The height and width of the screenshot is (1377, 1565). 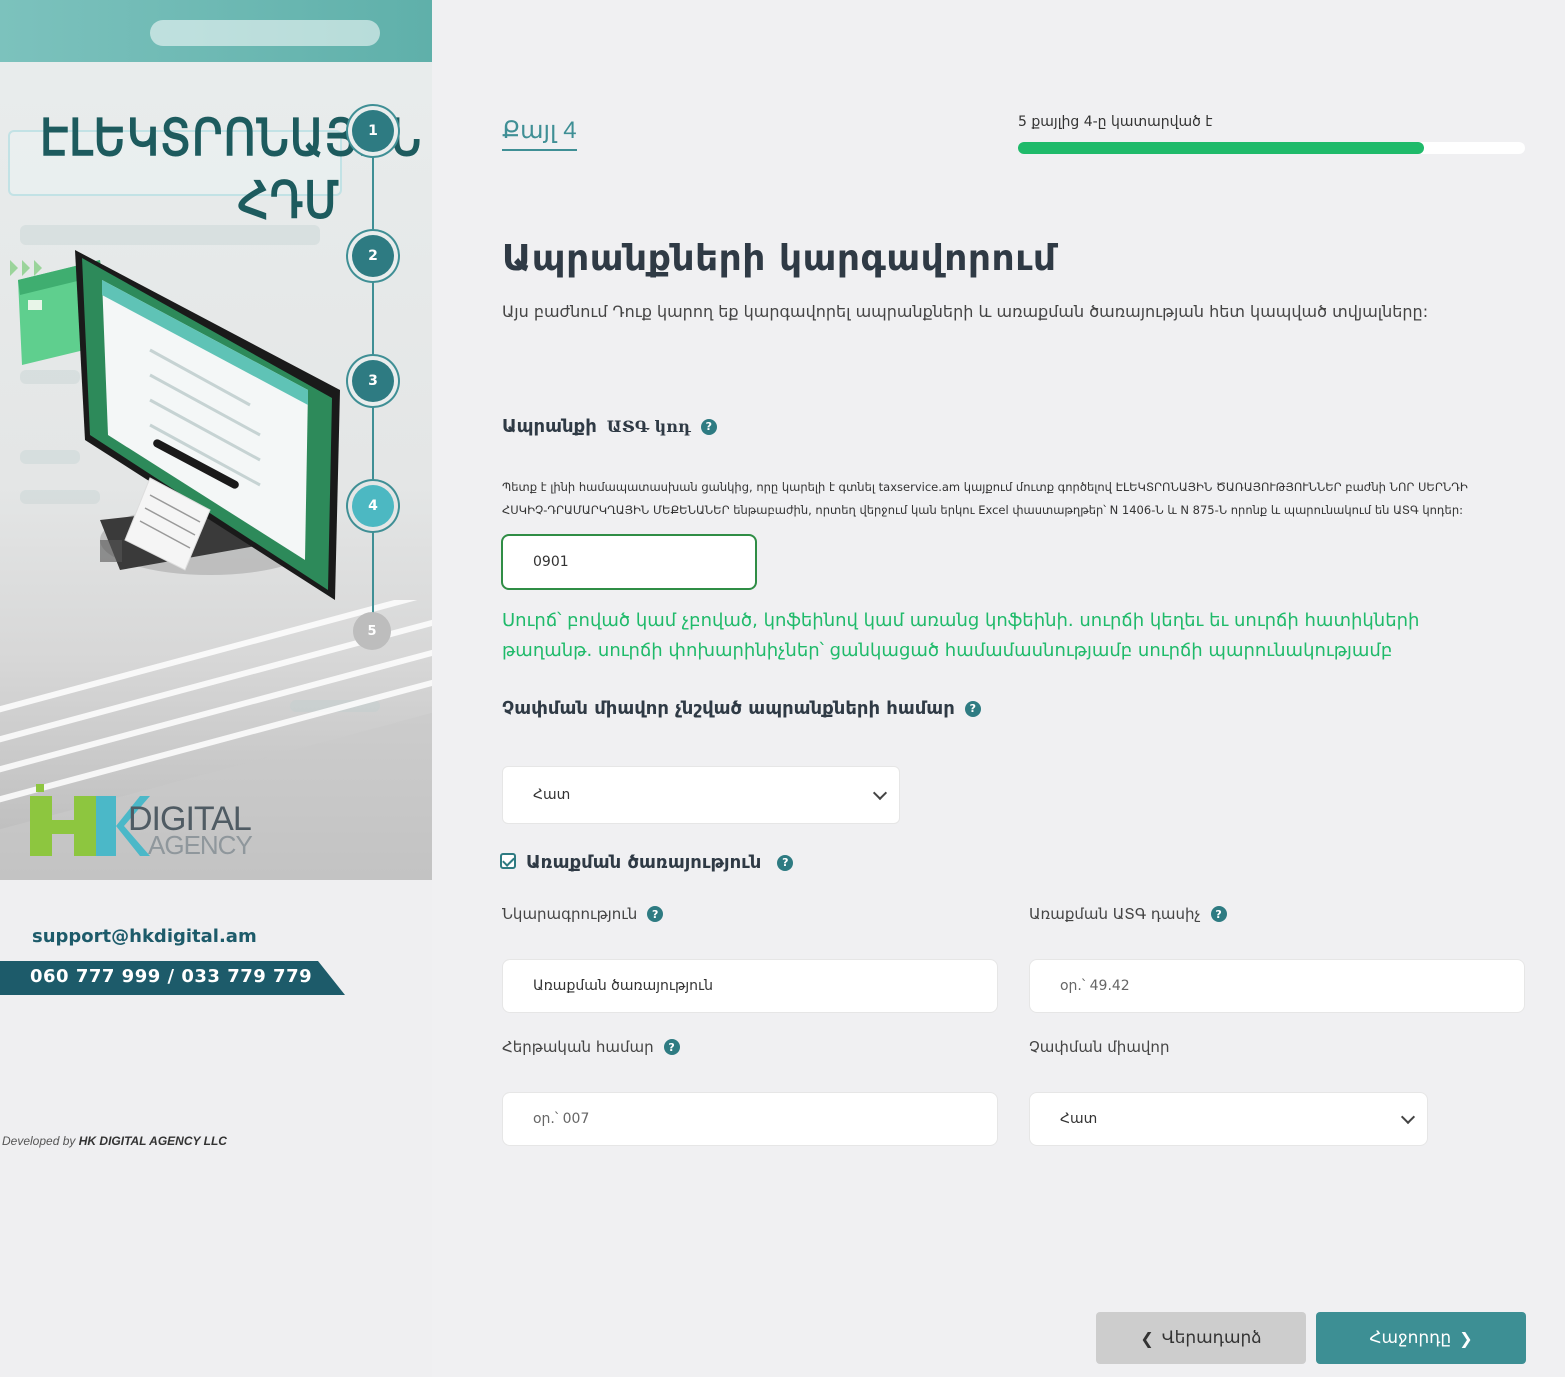 I want to click on description-input, so click(x=750, y=986).